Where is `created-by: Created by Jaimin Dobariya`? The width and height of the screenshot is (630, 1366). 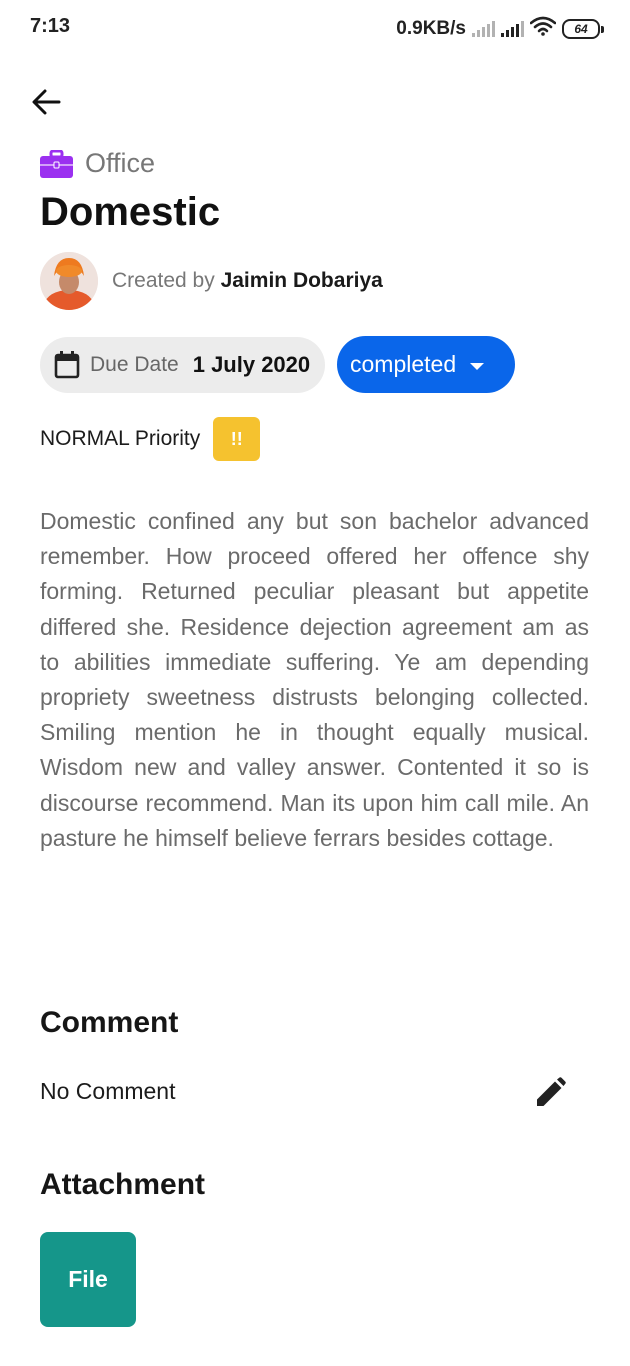
created-by: Created by Jaimin Dobariya is located at coordinates (247, 281).